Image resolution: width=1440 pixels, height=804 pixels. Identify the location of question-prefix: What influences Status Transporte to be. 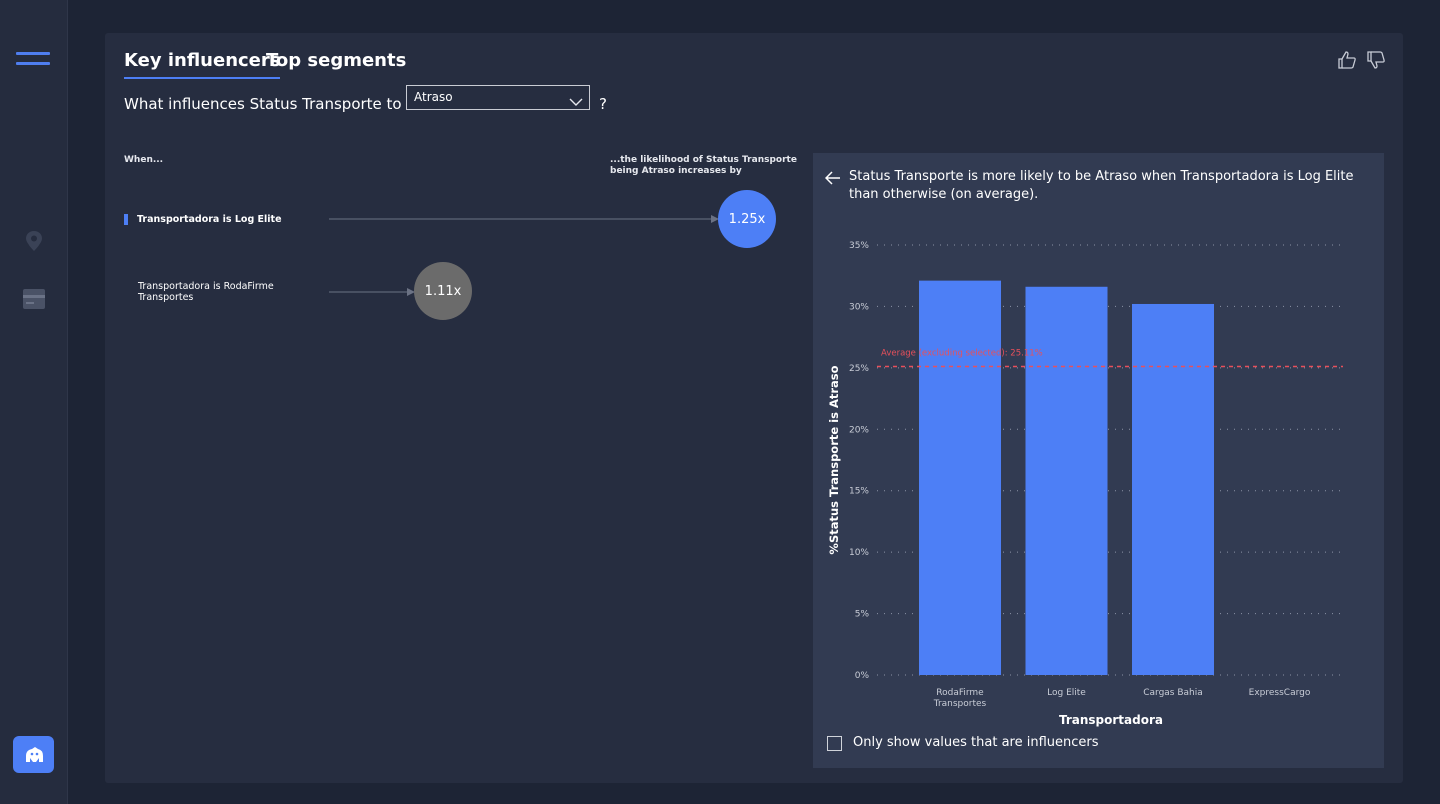
(275, 104).